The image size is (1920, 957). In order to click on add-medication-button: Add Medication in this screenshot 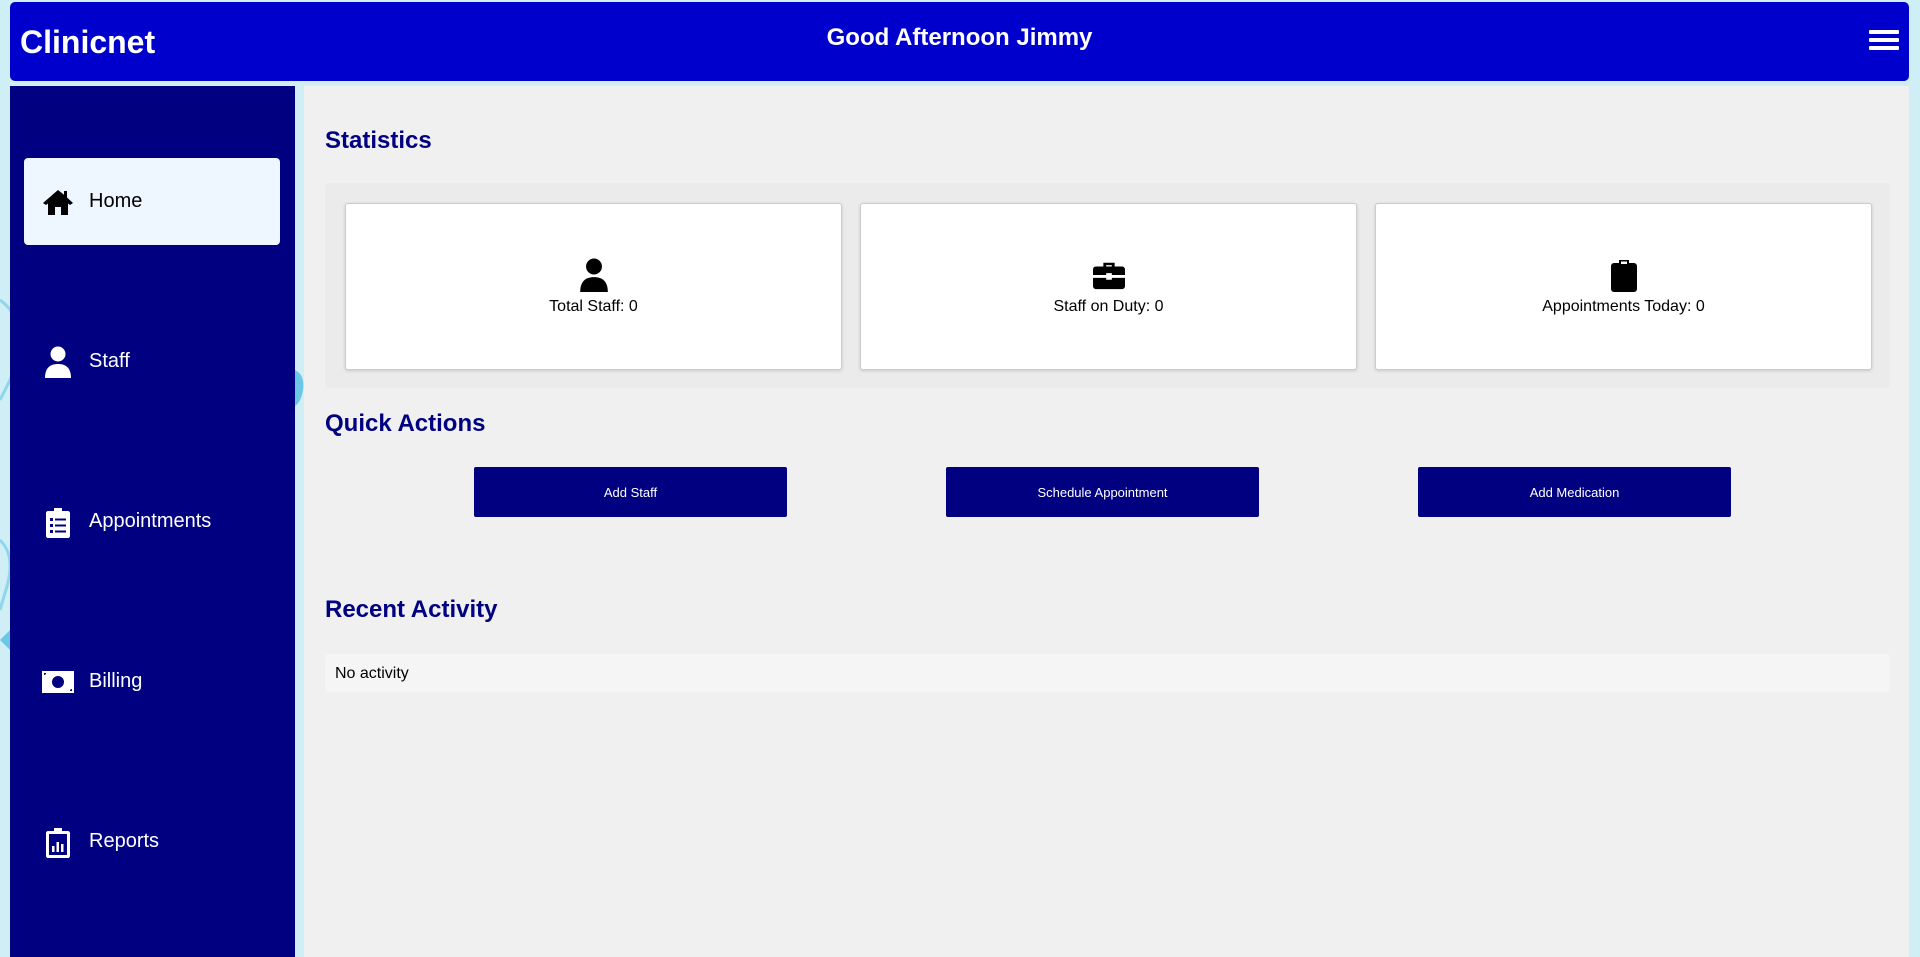, I will do `click(1574, 492)`.